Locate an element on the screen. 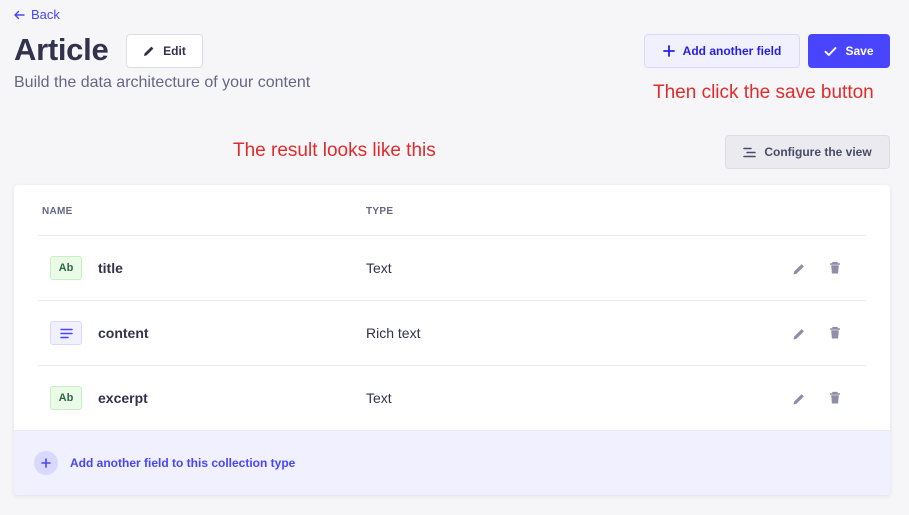 The image size is (909, 515). richtext-lines-icon is located at coordinates (66, 333).